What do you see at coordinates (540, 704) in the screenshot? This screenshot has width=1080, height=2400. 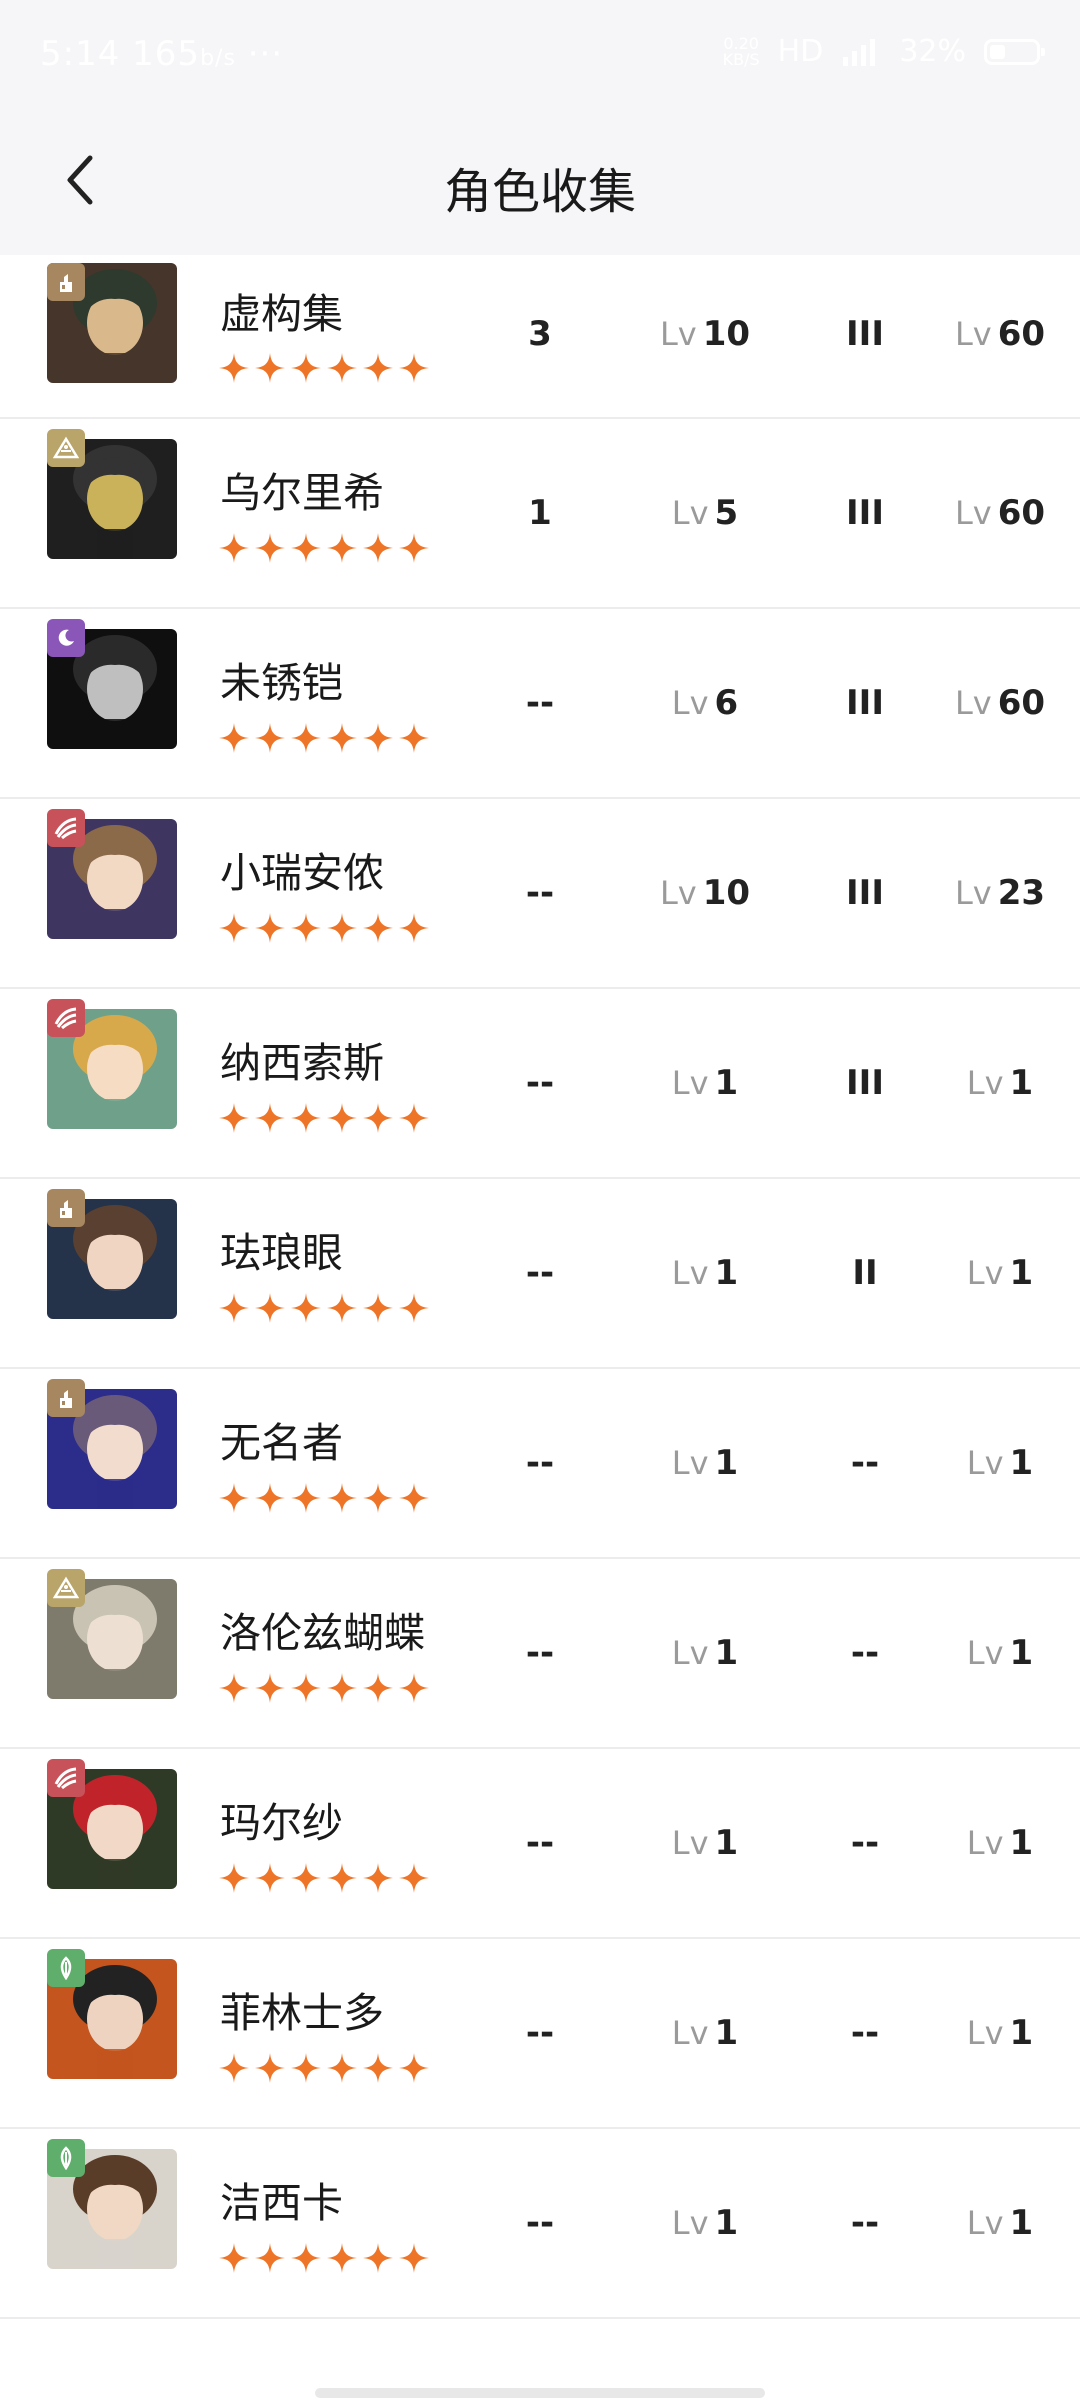 I see `character-row: 未锈铠 -- Lv 6 III Lv 60` at bounding box center [540, 704].